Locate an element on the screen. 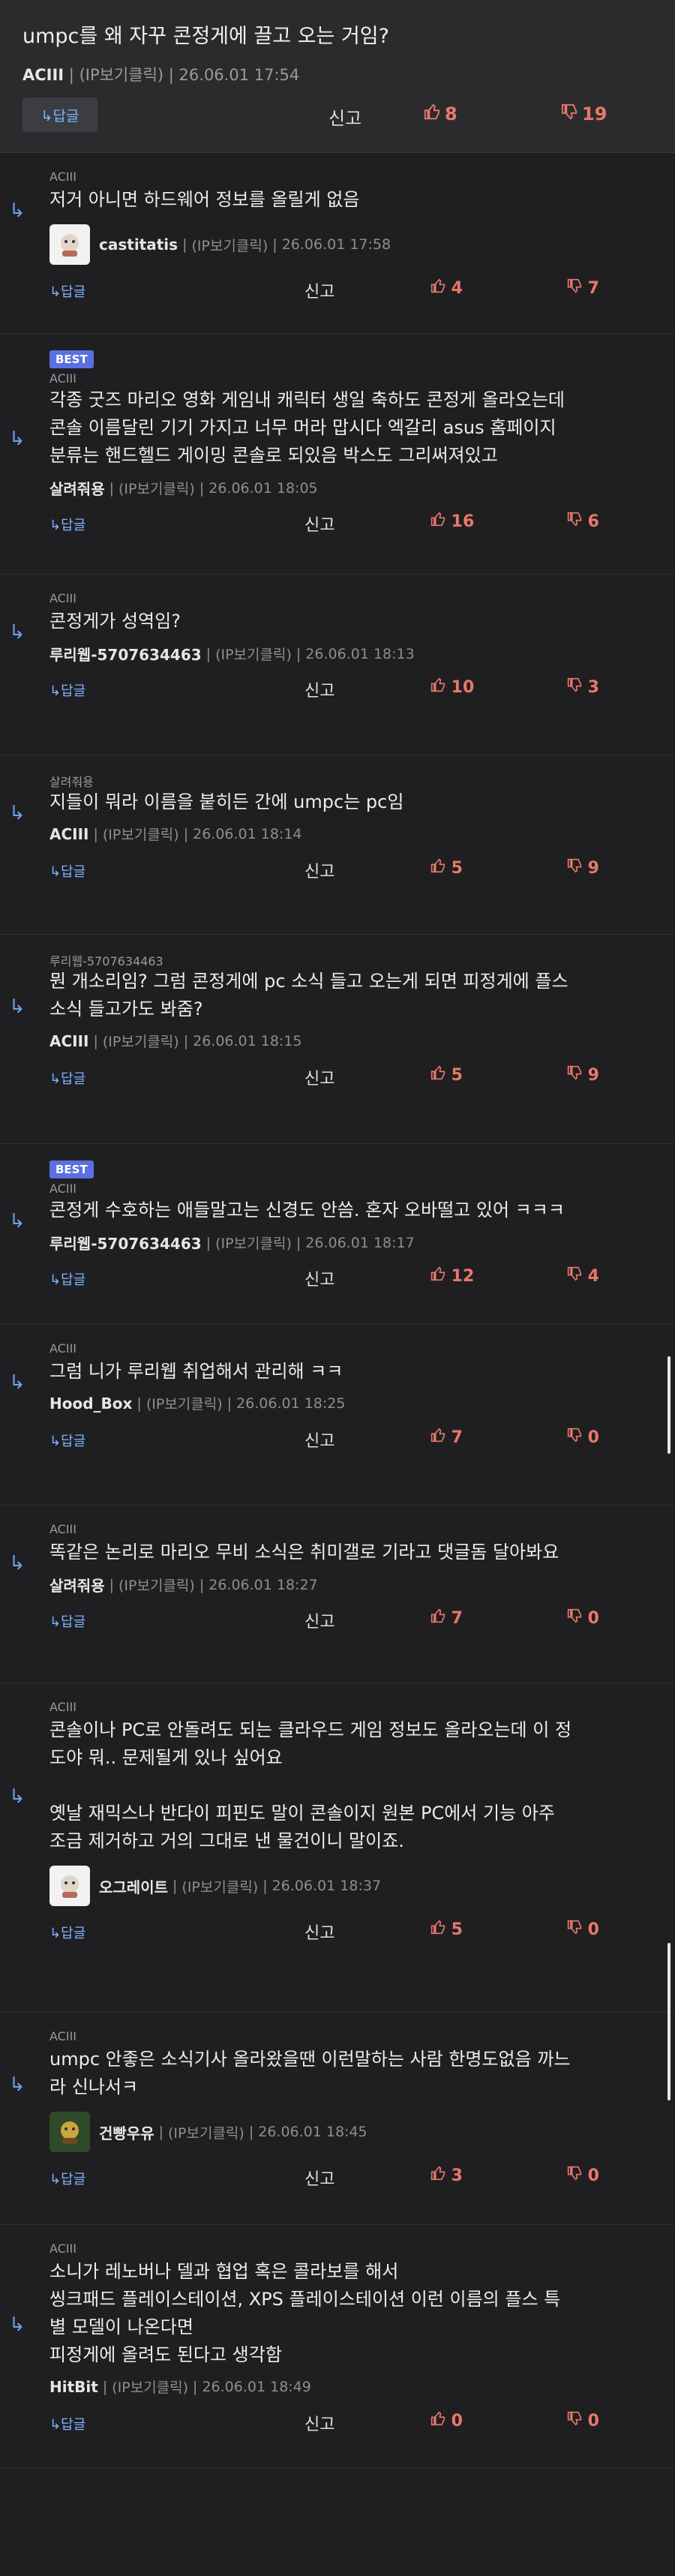  upvote-button: 4 is located at coordinates (446, 288).